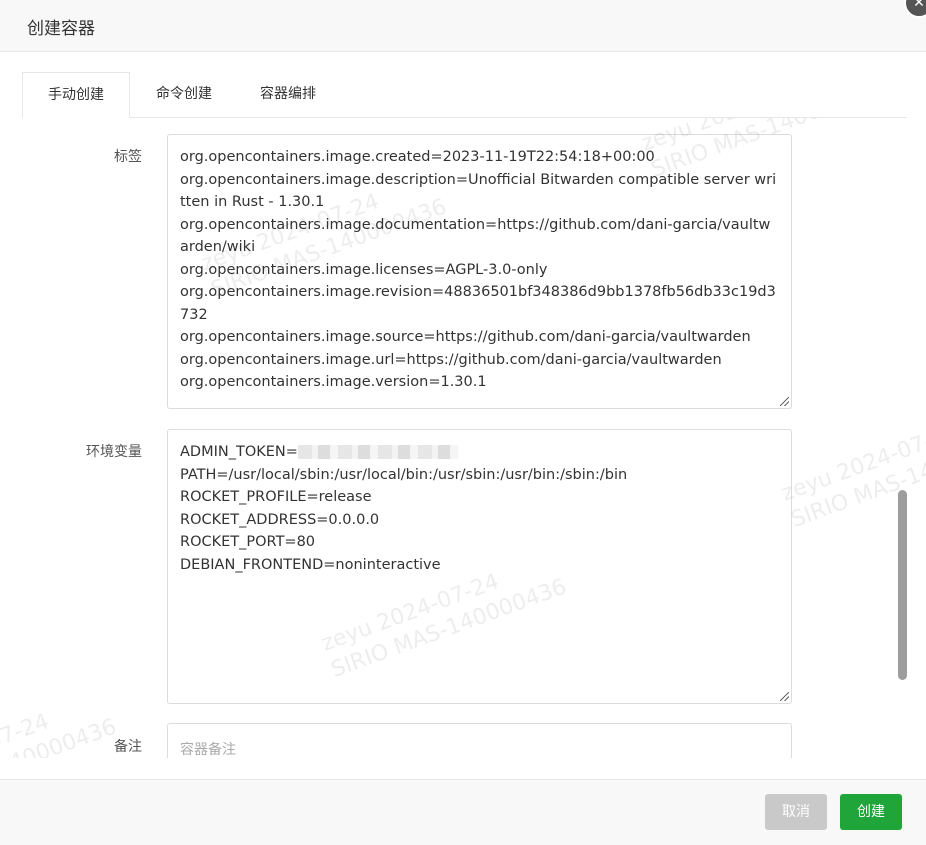  Describe the element at coordinates (114, 452) in the screenshot. I see `env-field-label: 环境变量` at that location.